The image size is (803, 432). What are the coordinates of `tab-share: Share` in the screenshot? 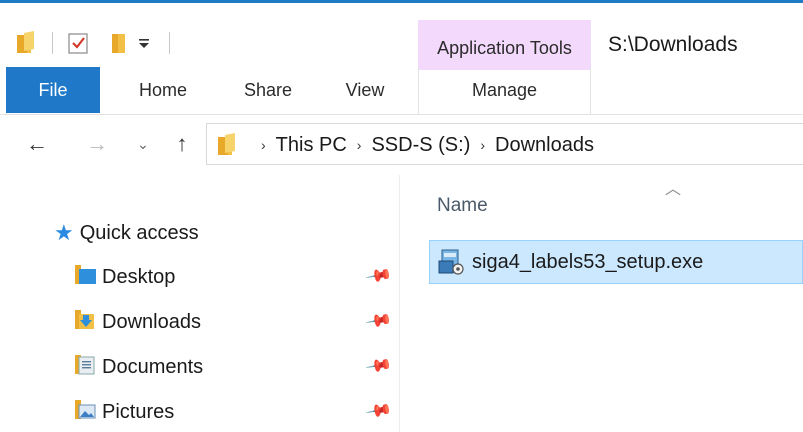 It's located at (268, 91).